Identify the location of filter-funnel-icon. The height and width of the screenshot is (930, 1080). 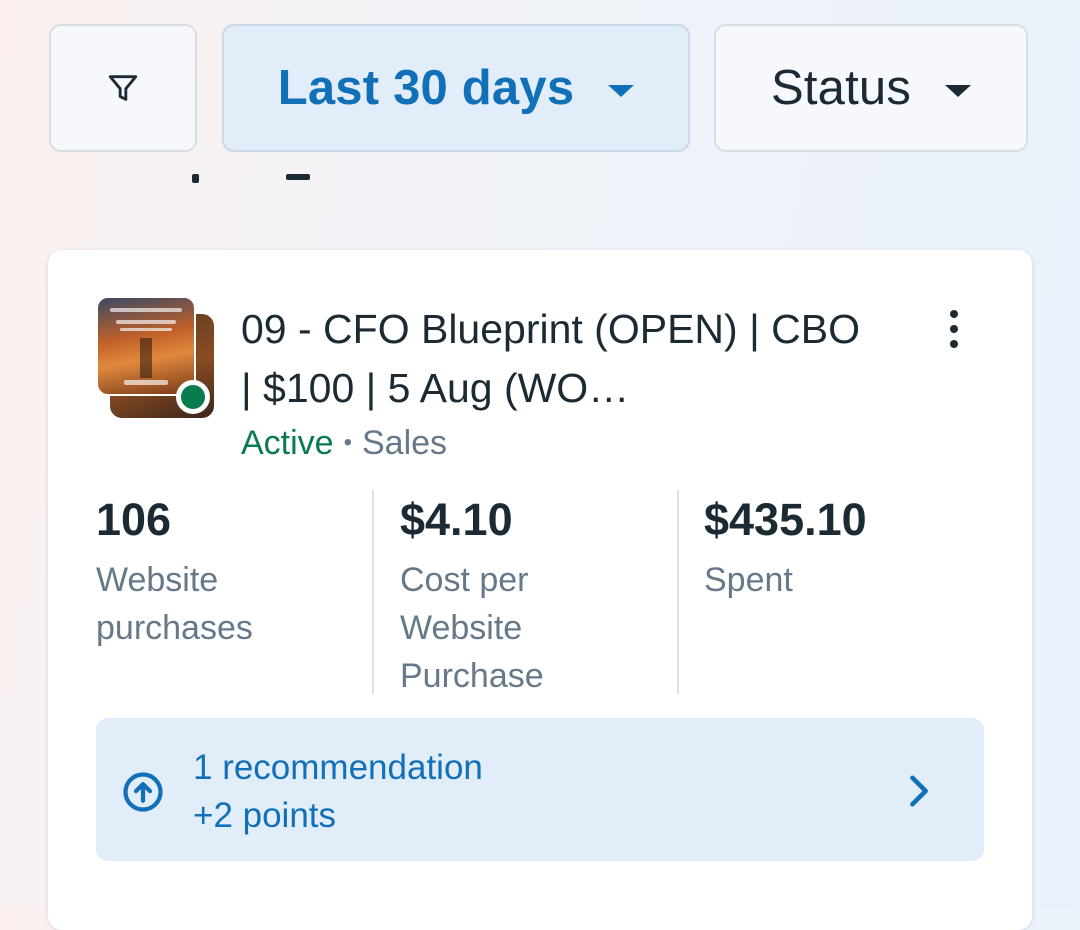
(123, 88).